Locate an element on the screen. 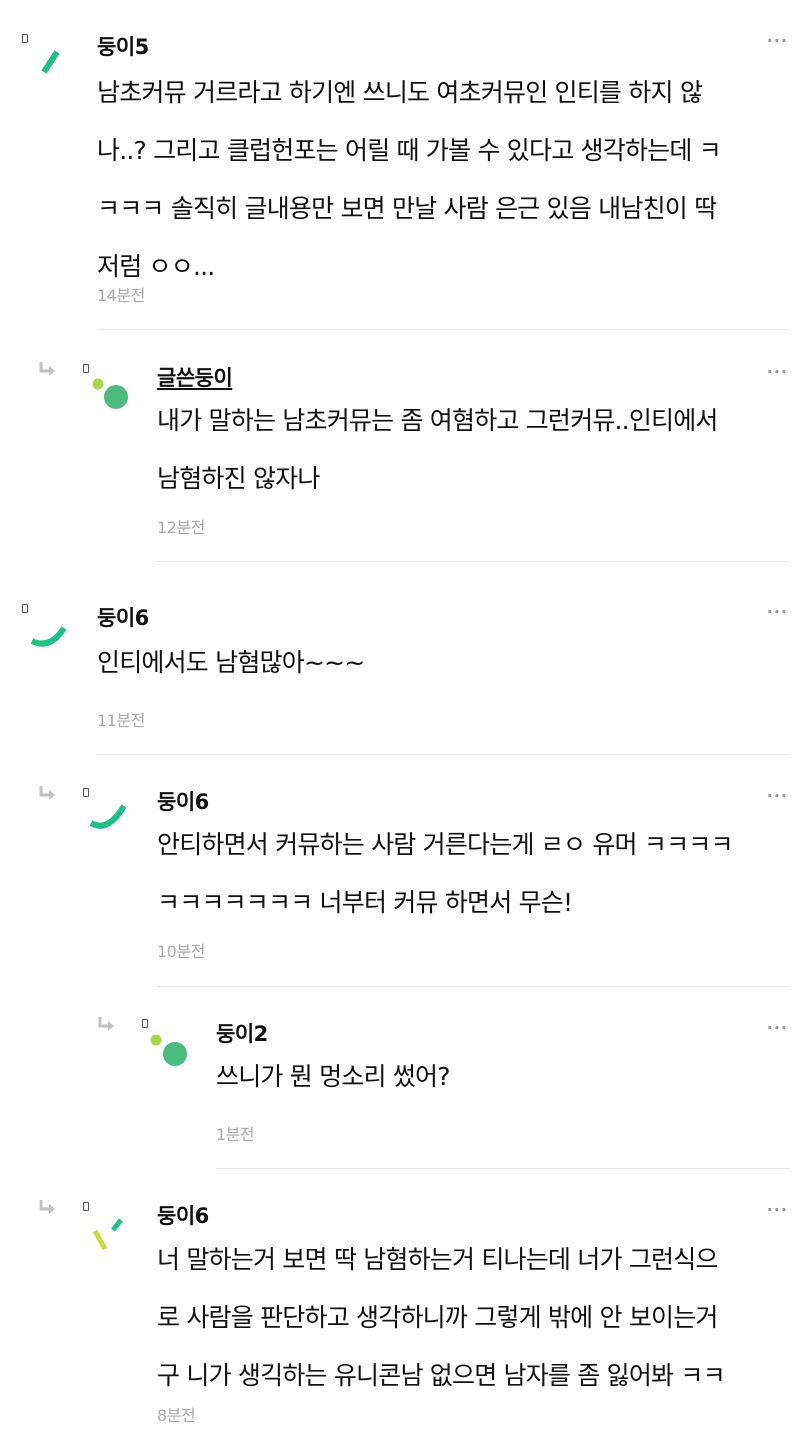 The height and width of the screenshot is (1432, 800). comment-timestamp: 8분전 is located at coordinates (176, 1415).